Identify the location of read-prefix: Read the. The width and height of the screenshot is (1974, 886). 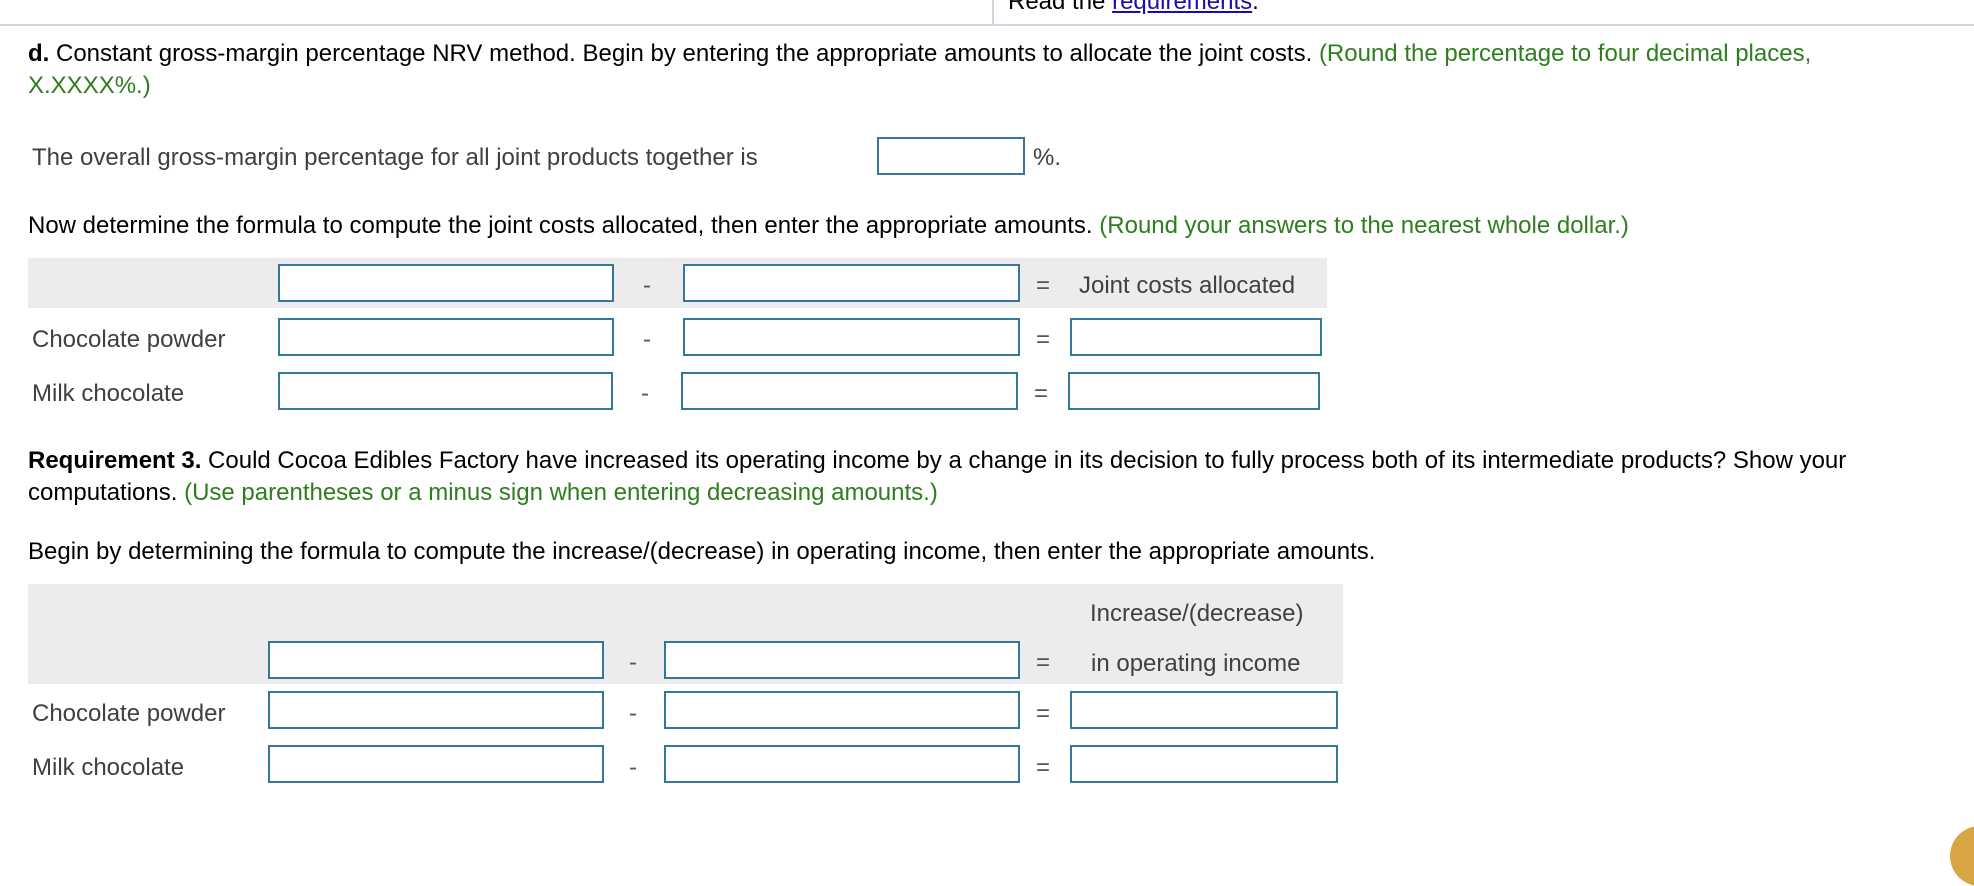
(1057, 7).